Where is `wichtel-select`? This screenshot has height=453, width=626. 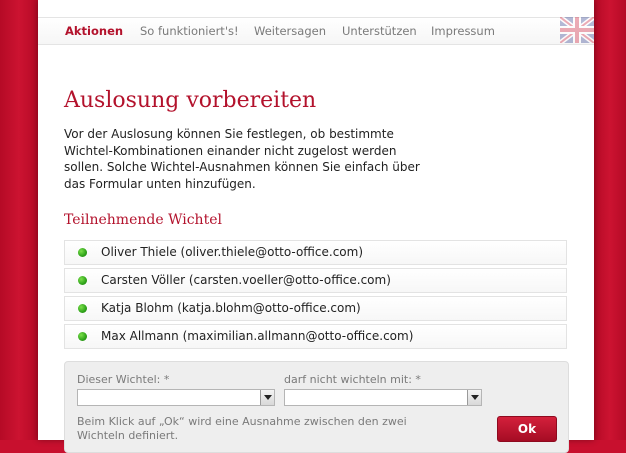 wichtel-select is located at coordinates (176, 397).